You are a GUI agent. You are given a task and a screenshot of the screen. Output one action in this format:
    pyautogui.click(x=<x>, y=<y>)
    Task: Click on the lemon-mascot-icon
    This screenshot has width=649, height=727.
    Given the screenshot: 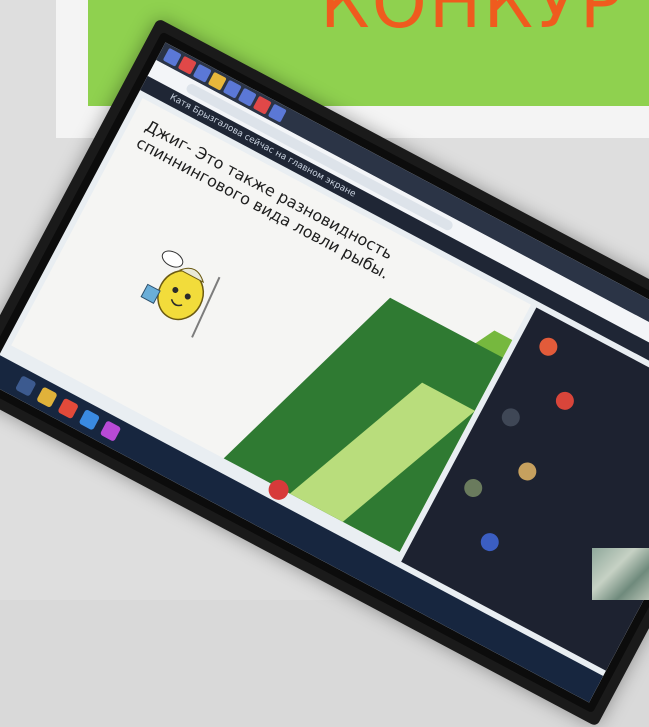 What is the action you would take?
    pyautogui.click(x=180, y=294)
    